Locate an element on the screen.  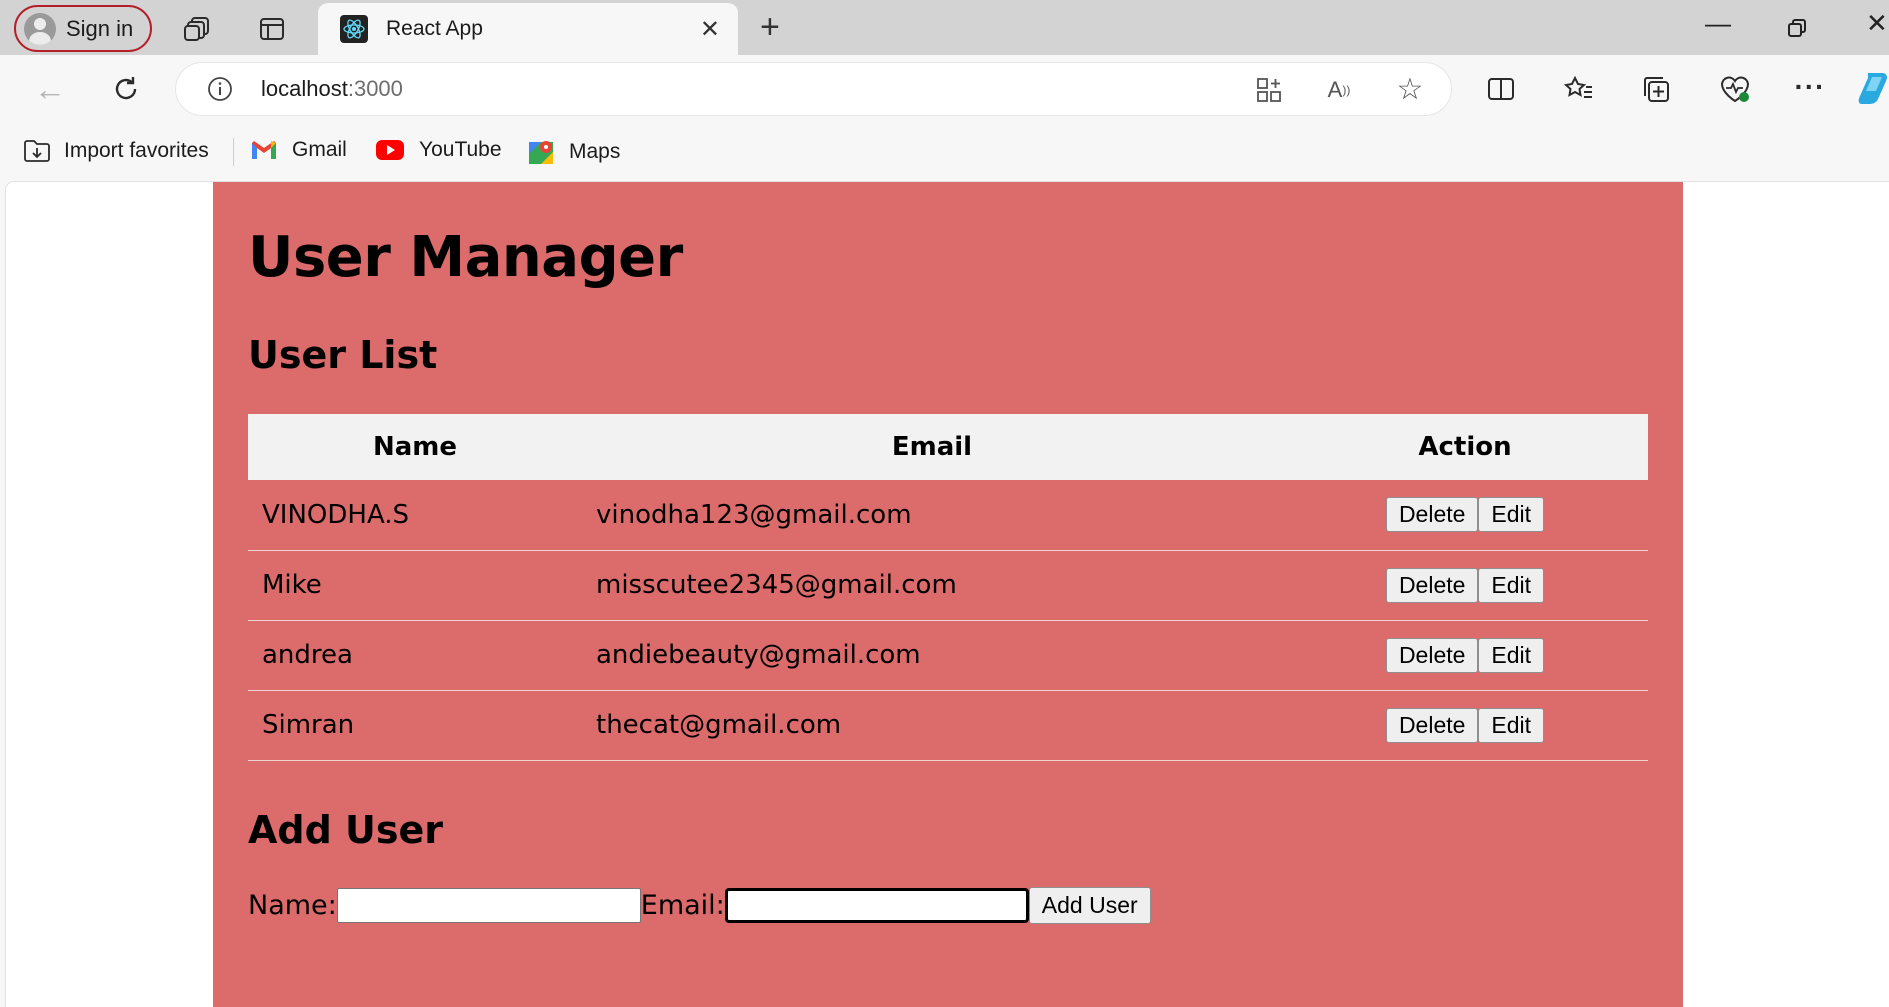
table-row: andrea andiebeauty@gmail.com Delete Edit is located at coordinates (948, 655).